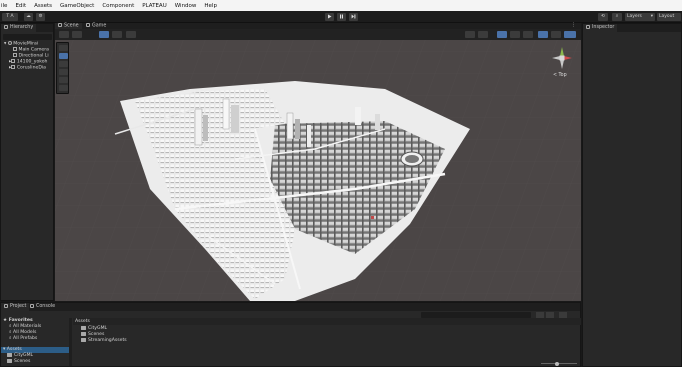 The width and height of the screenshot is (682, 367). What do you see at coordinates (40, 17) in the screenshot?
I see `collab-icon: ⚙` at bounding box center [40, 17].